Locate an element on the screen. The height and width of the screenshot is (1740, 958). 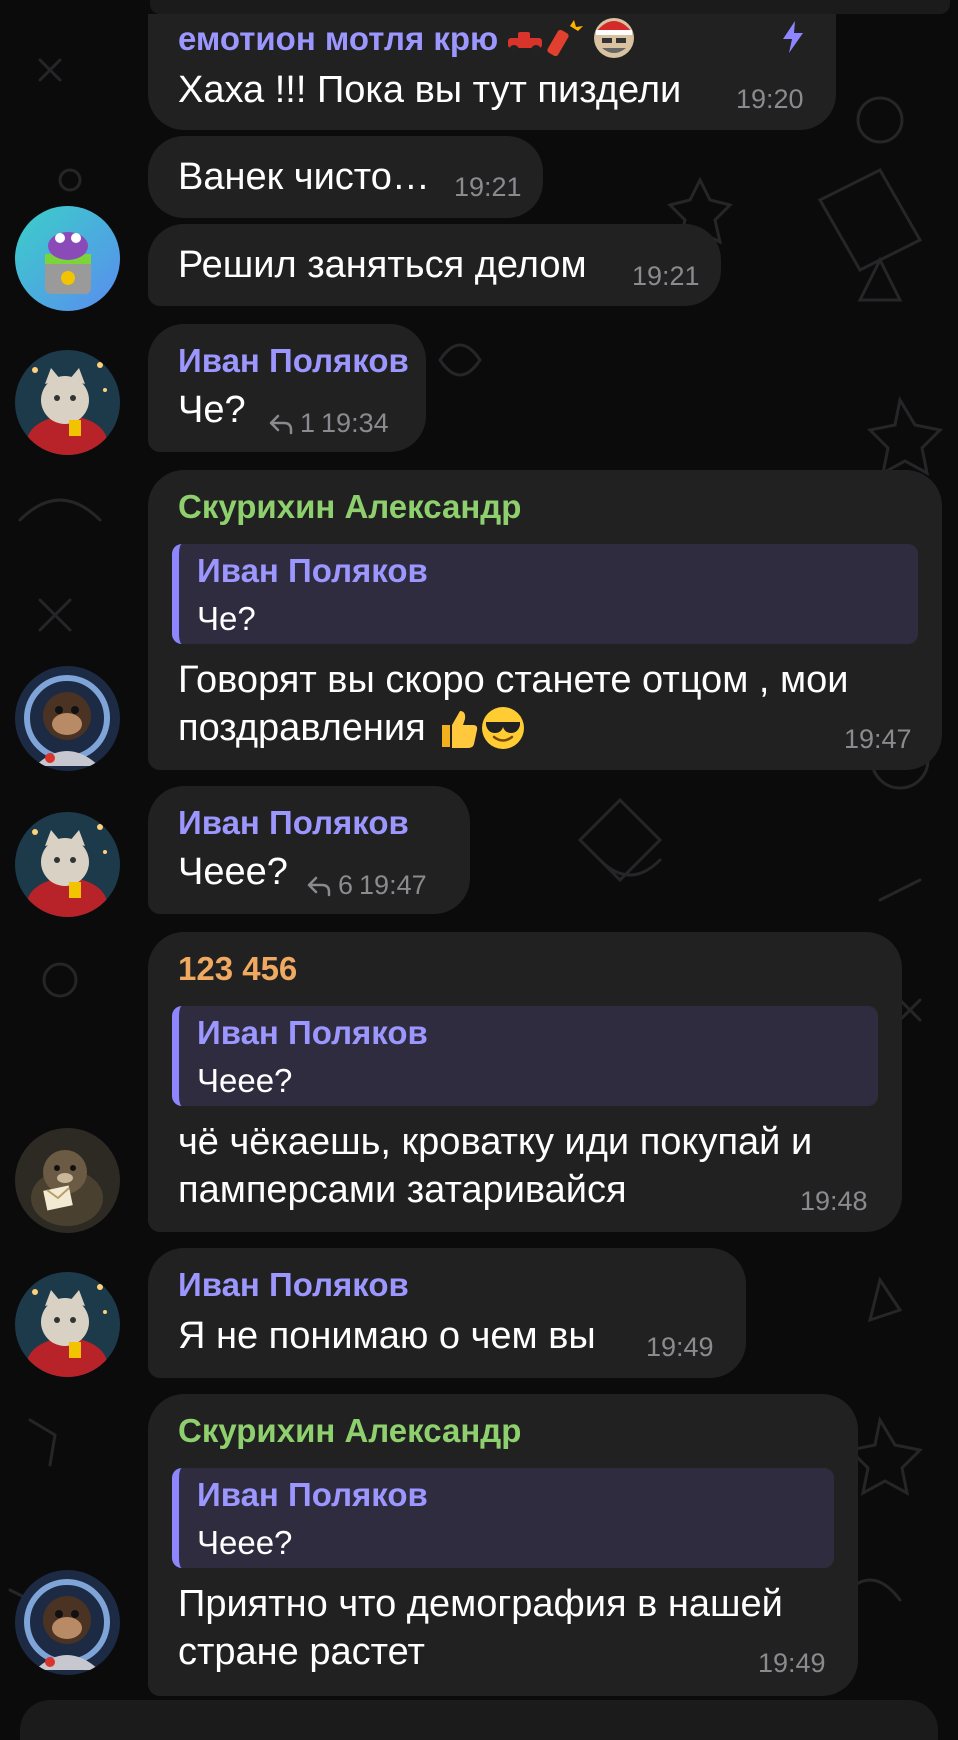
message-bubble: Иван Поляков Чеее? 6 19:47 is located at coordinates (309, 850).